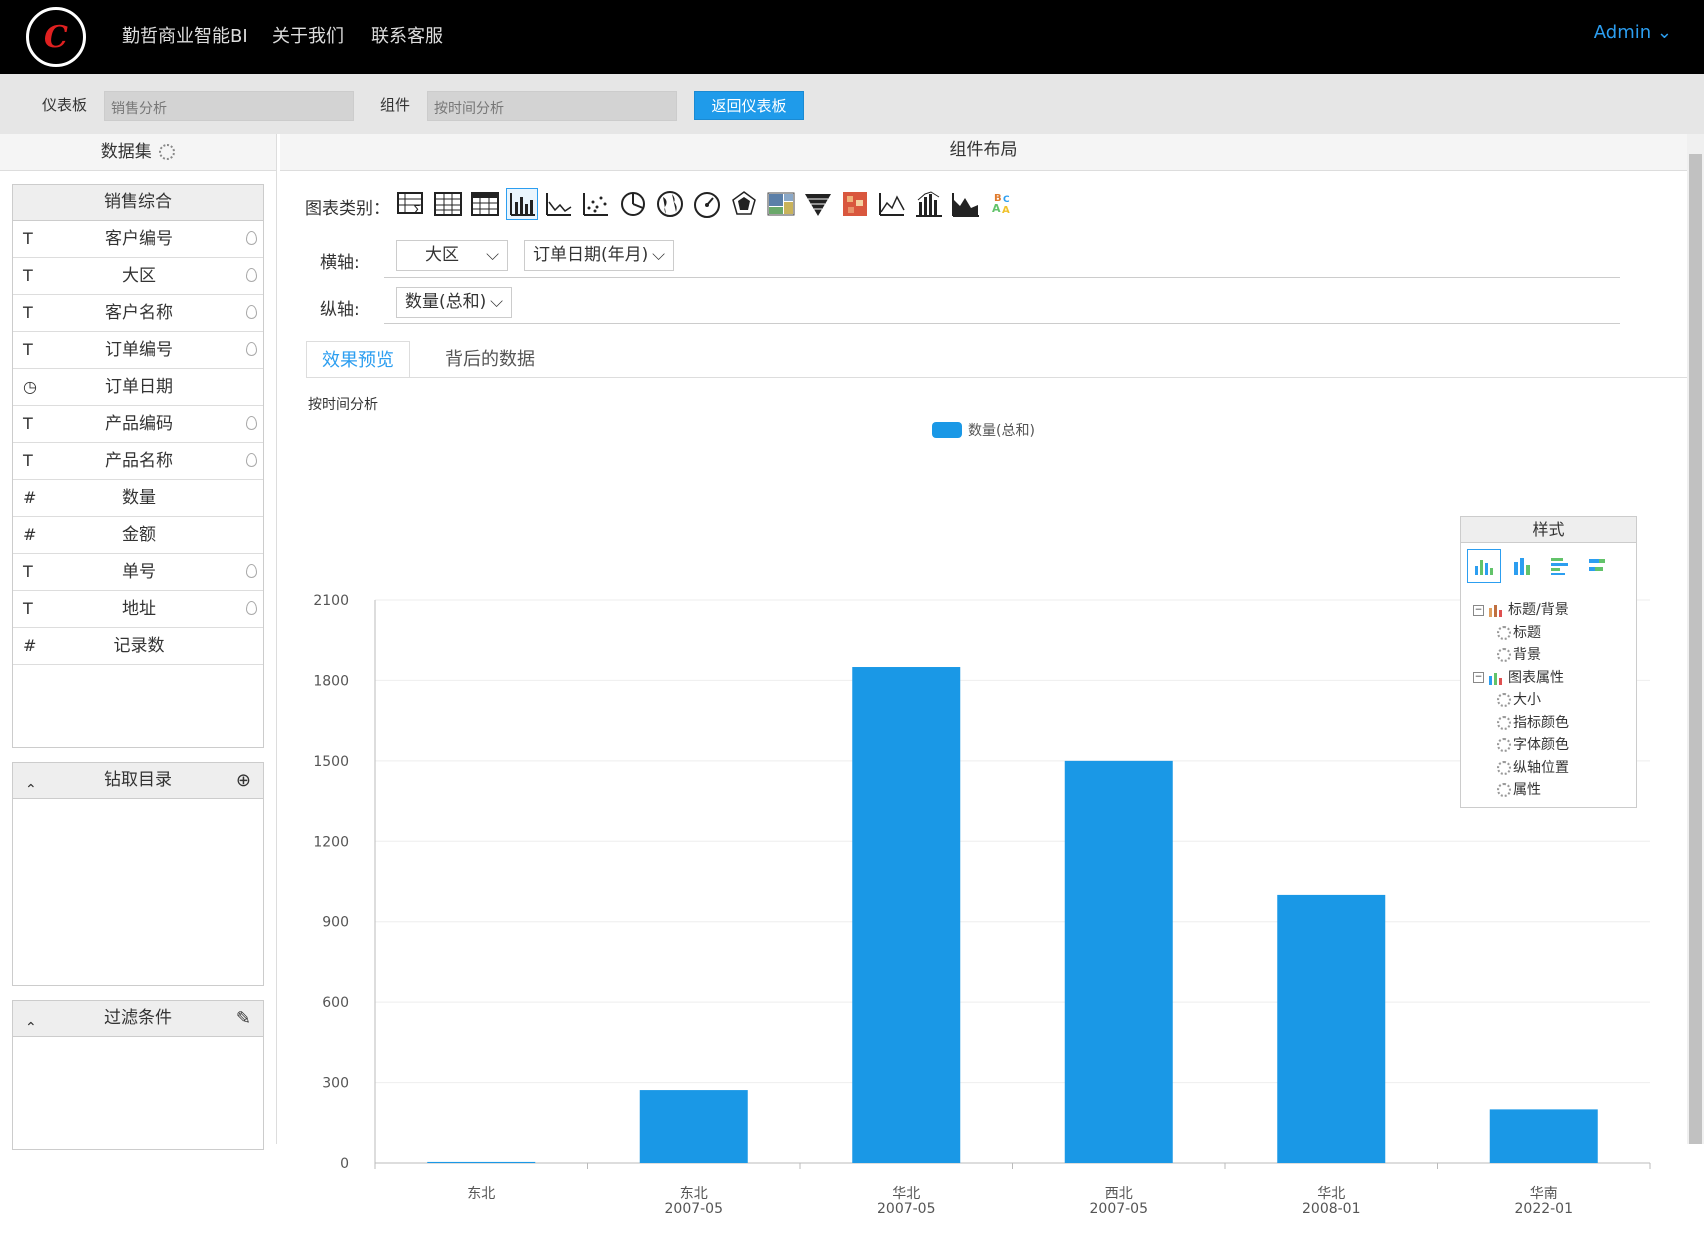 This screenshot has height=1234, width=1704. I want to click on funnel-icon, so click(818, 204).